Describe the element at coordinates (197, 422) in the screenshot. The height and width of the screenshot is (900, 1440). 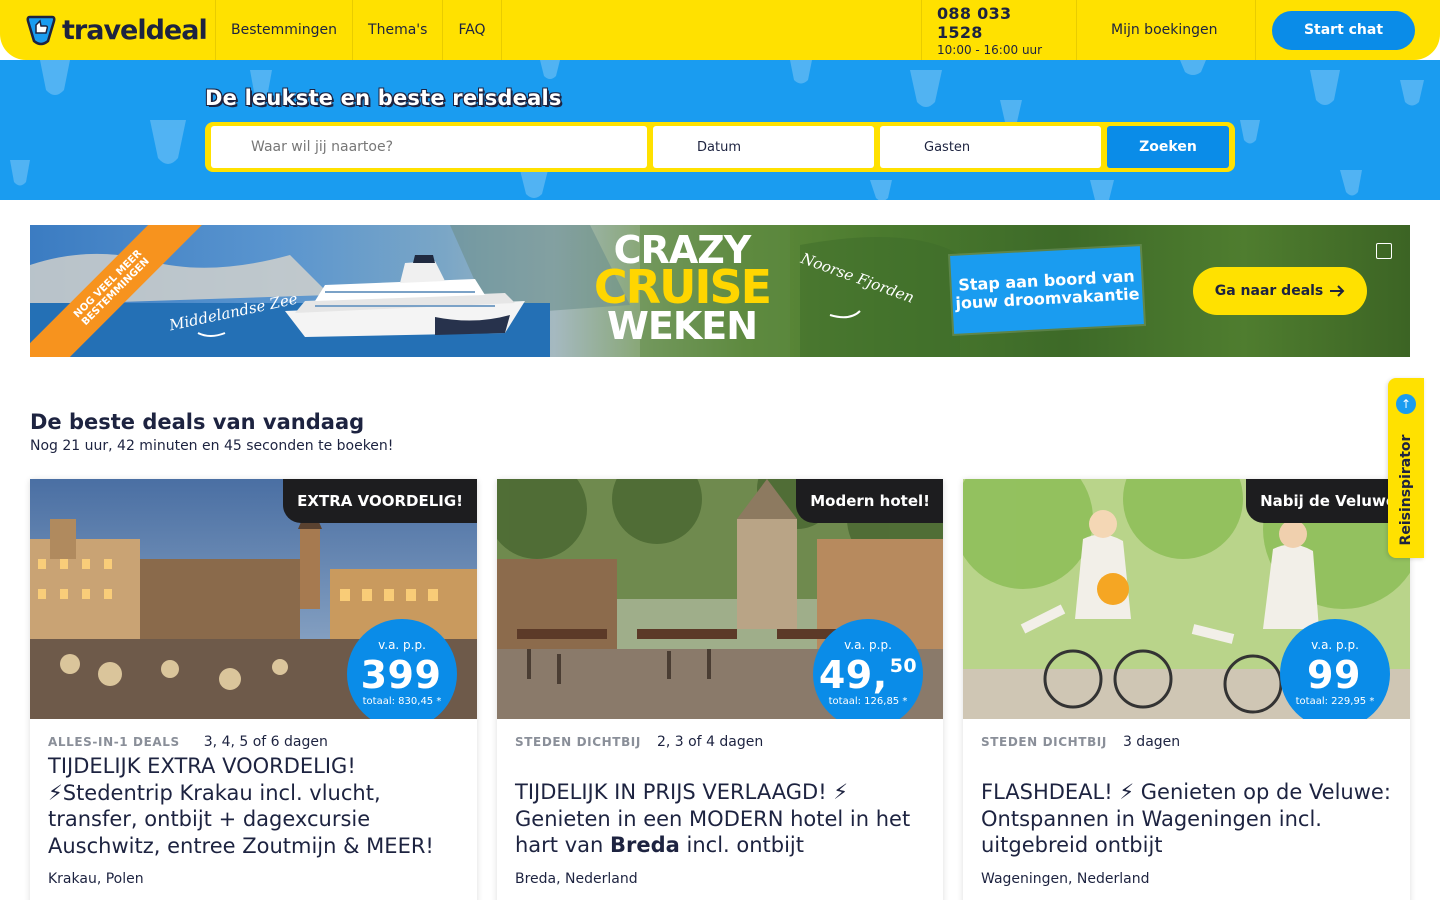
I see `section-title: De beste deals van vandaag` at that location.